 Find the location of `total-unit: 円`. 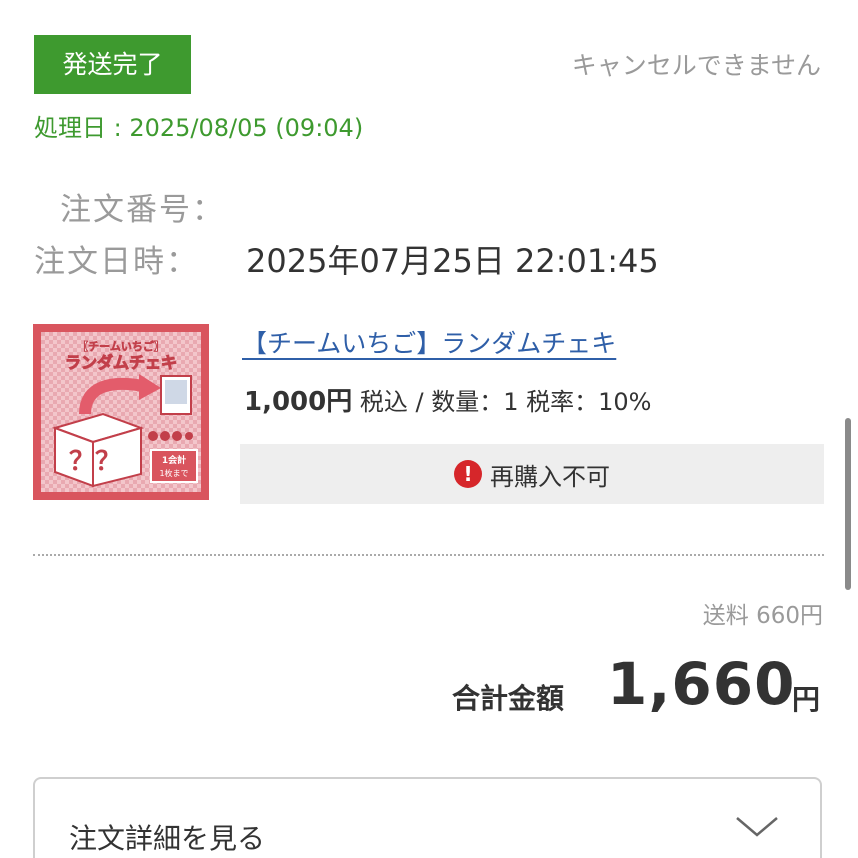

total-unit: 円 is located at coordinates (806, 699).